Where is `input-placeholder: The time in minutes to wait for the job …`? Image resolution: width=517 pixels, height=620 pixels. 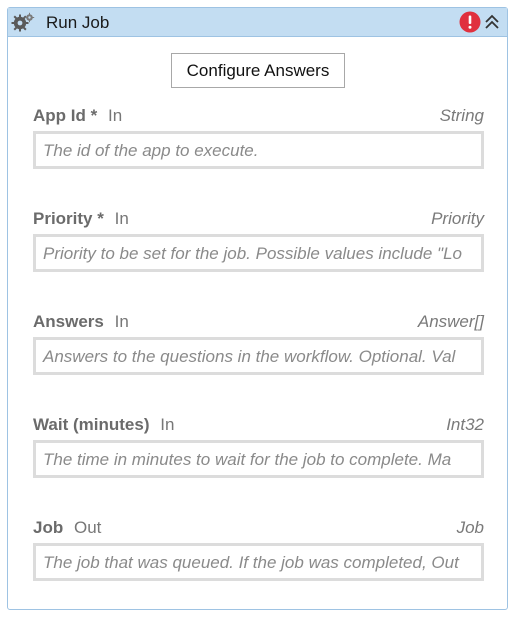 input-placeholder: The time in minutes to wait for the job … is located at coordinates (247, 459).